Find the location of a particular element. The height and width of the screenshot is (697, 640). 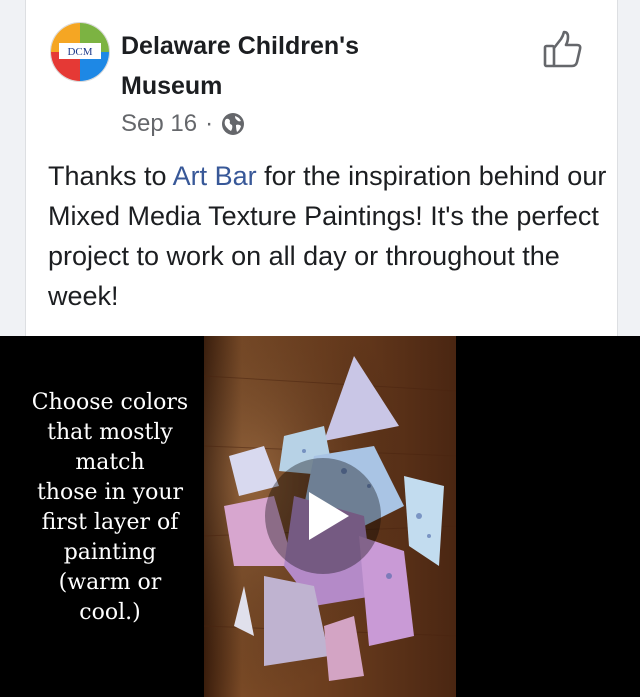

art-bar-link: Art Bar is located at coordinates (215, 176).